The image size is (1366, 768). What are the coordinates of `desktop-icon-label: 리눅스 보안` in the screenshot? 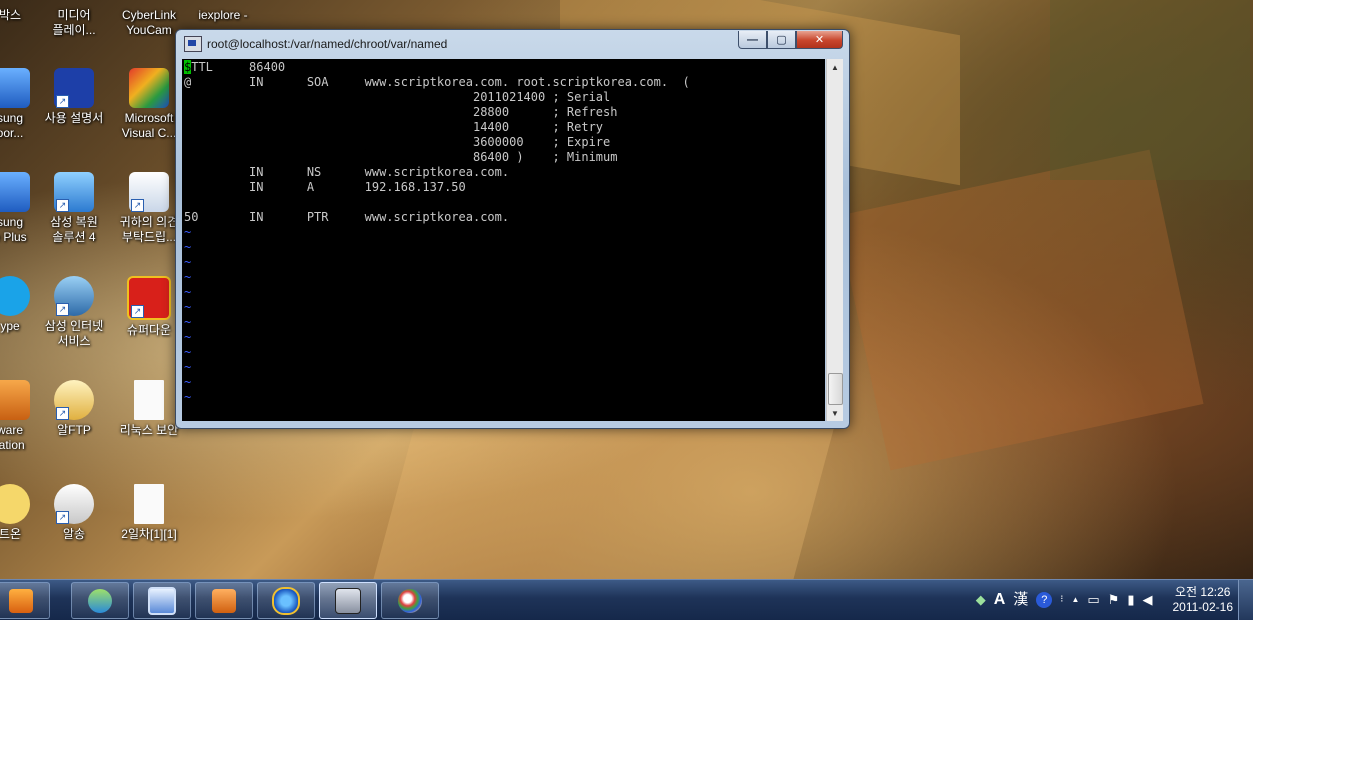 It's located at (149, 430).